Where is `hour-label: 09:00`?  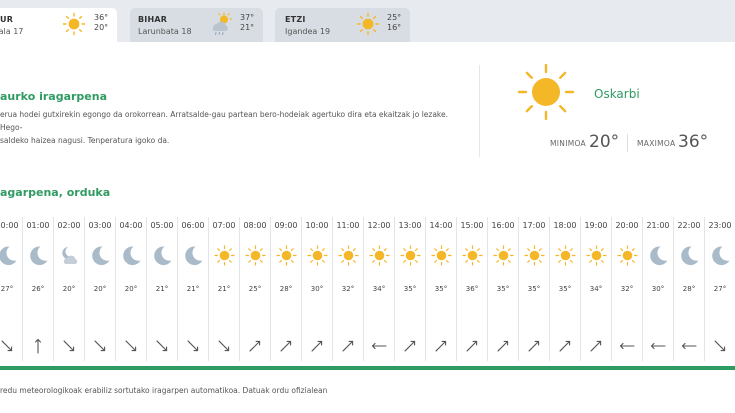 hour-label: 09:00 is located at coordinates (286, 225).